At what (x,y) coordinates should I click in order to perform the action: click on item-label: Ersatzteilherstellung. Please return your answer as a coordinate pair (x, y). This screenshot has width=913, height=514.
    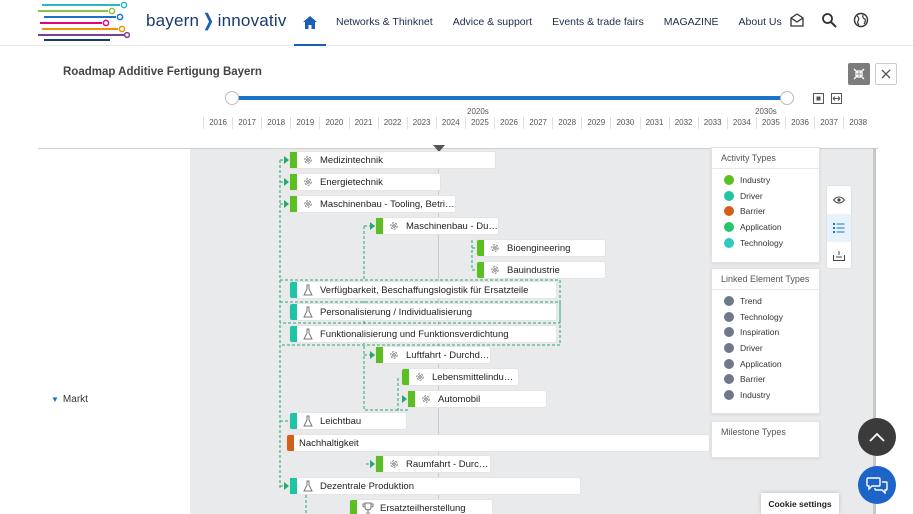
    Looking at the image, I should click on (423, 508).